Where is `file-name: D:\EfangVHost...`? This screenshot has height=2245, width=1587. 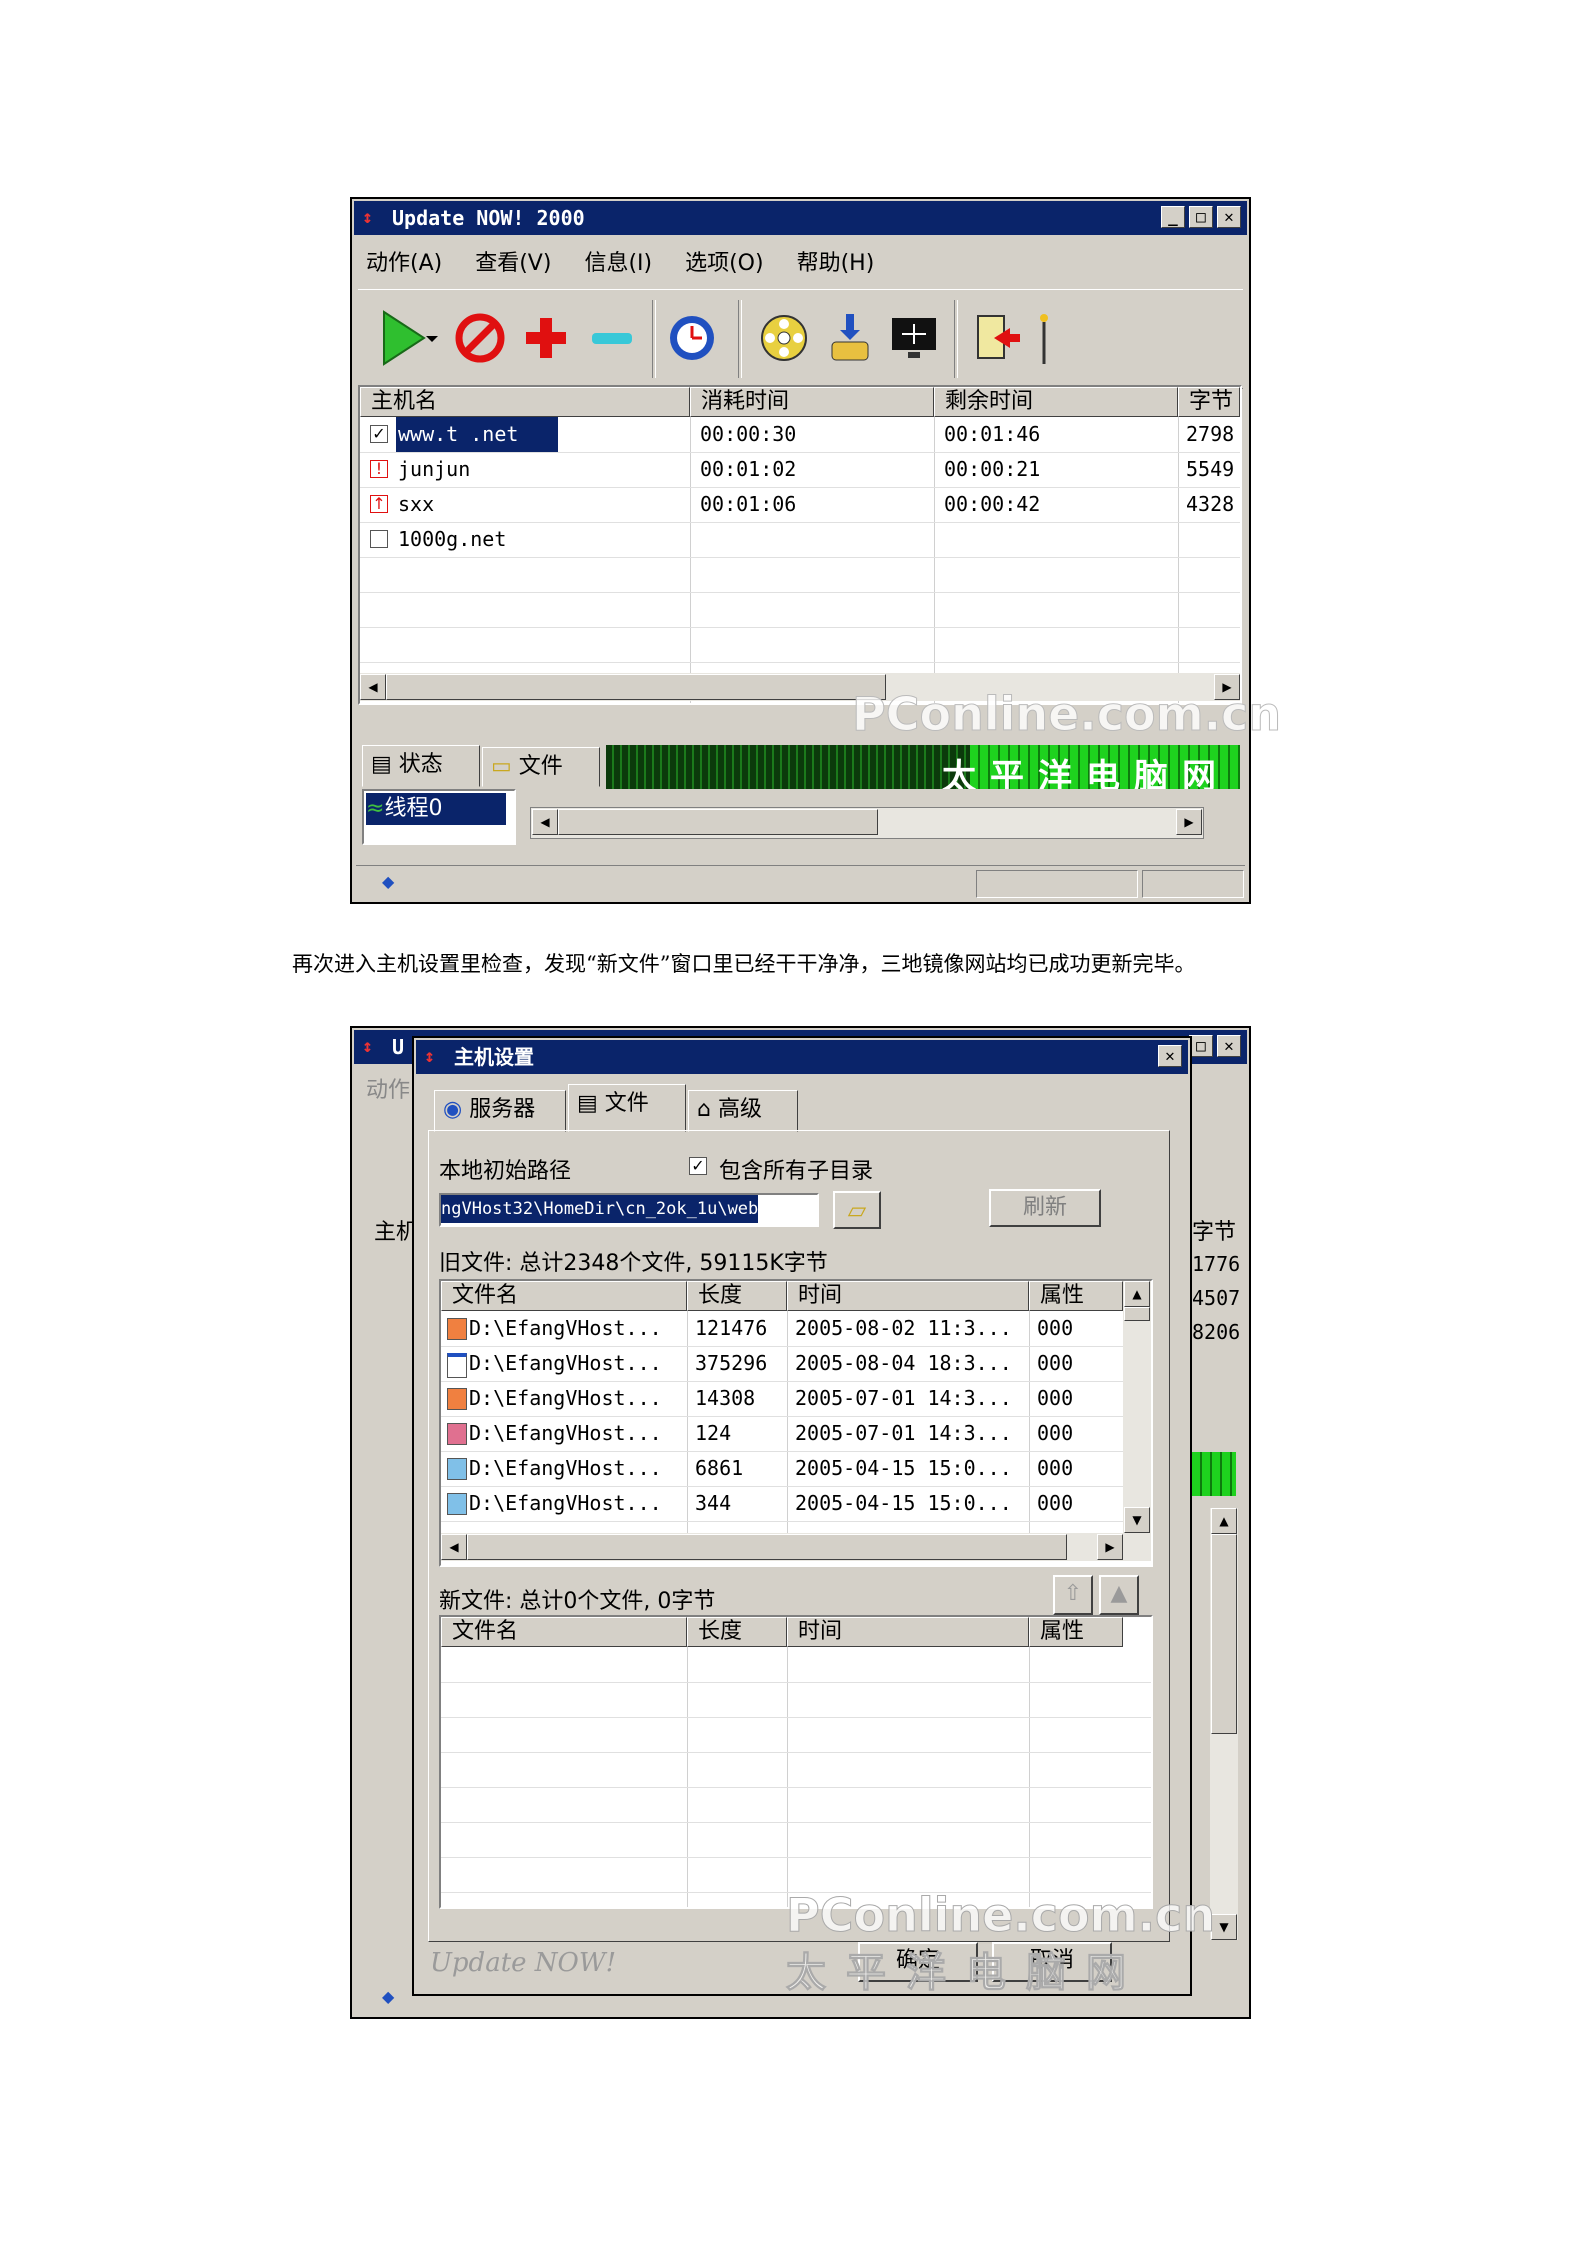 file-name: D:\EfangVHost... is located at coordinates (565, 1398).